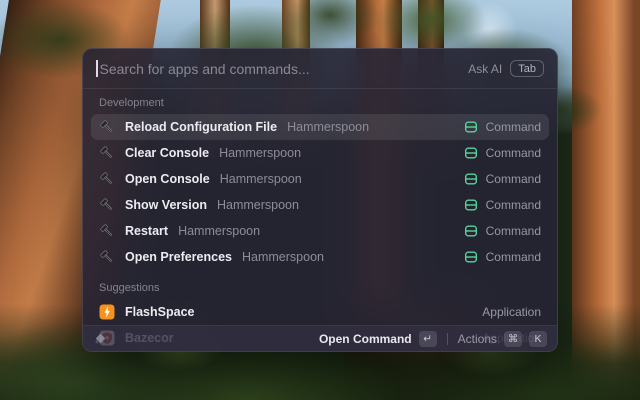  I want to click on item-title: FlashSpace, so click(160, 312).